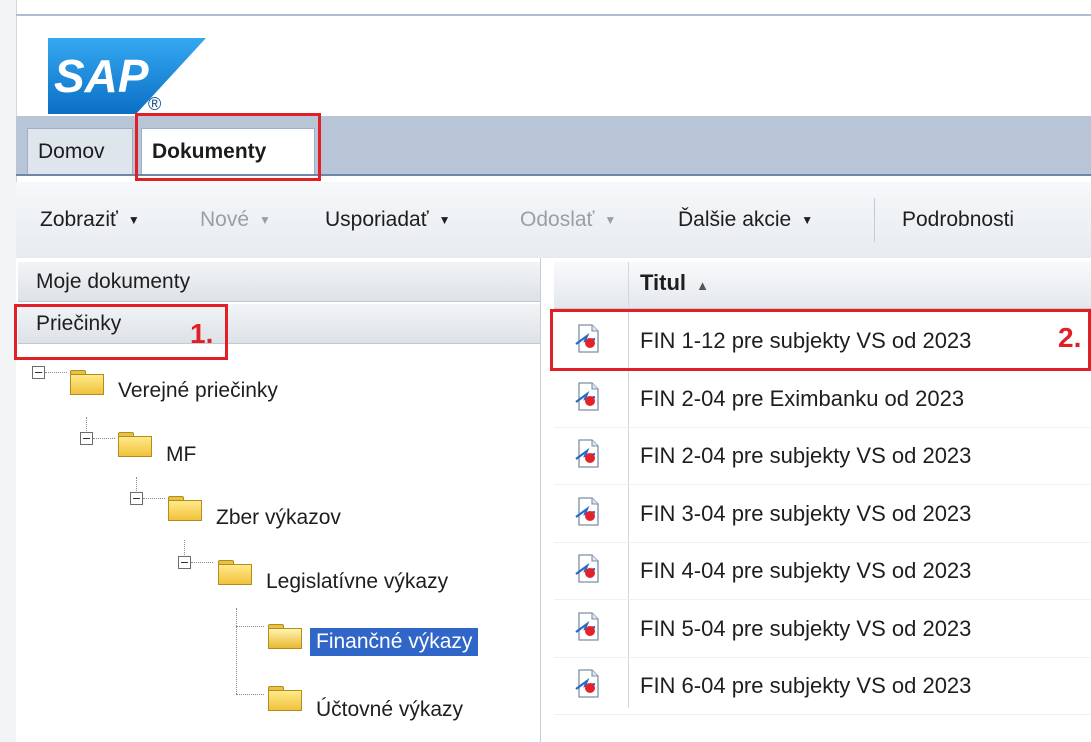 Image resolution: width=1091 pixels, height=742 pixels. What do you see at coordinates (202, 333) in the screenshot?
I see `step-marker-1: 1.` at bounding box center [202, 333].